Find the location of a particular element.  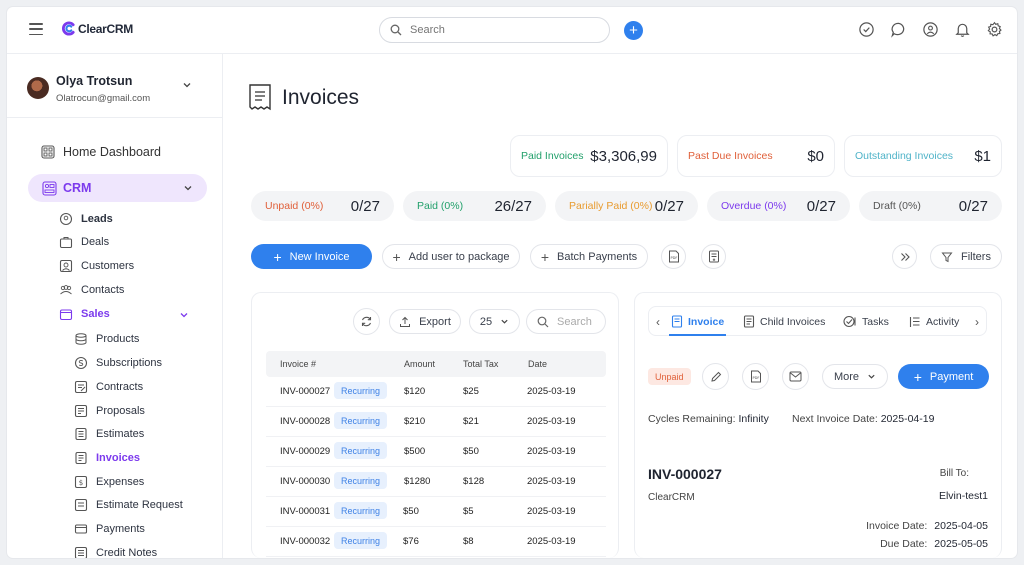

mail-icon is located at coordinates (795, 376).